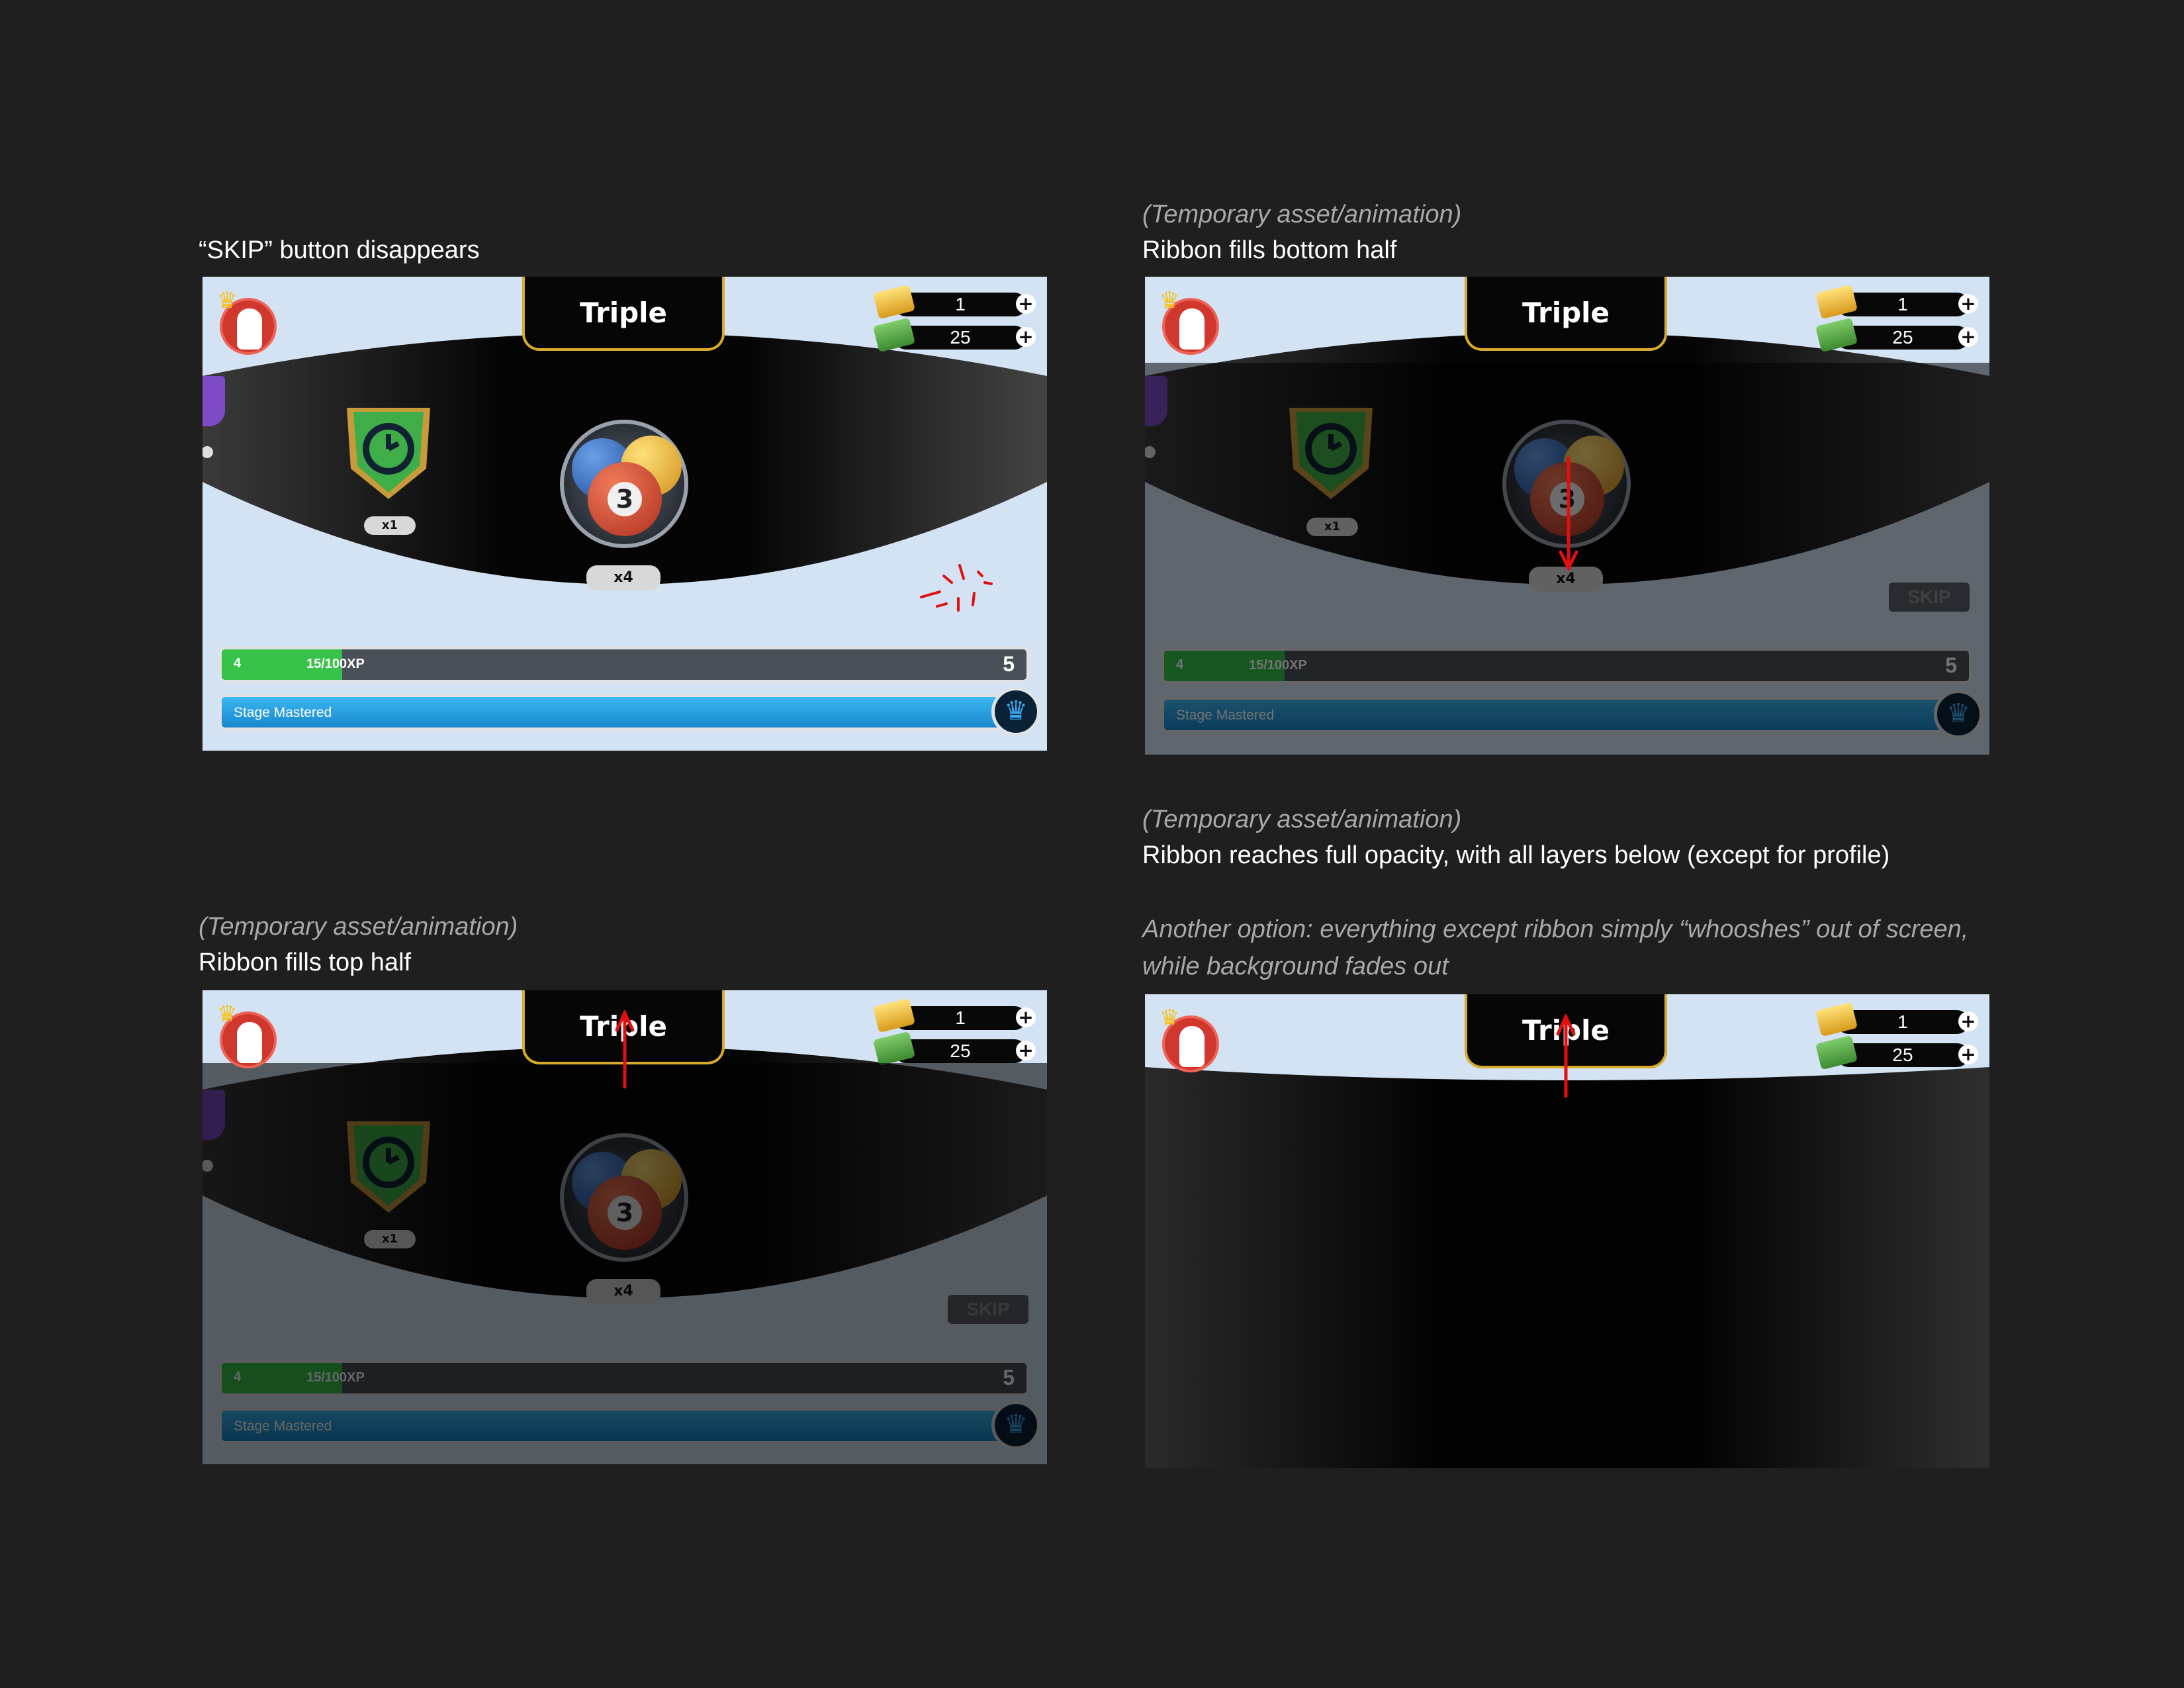 The height and width of the screenshot is (1688, 2184). I want to click on caption-temporary-note-2: (Temporary asset/animation), so click(1302, 214).